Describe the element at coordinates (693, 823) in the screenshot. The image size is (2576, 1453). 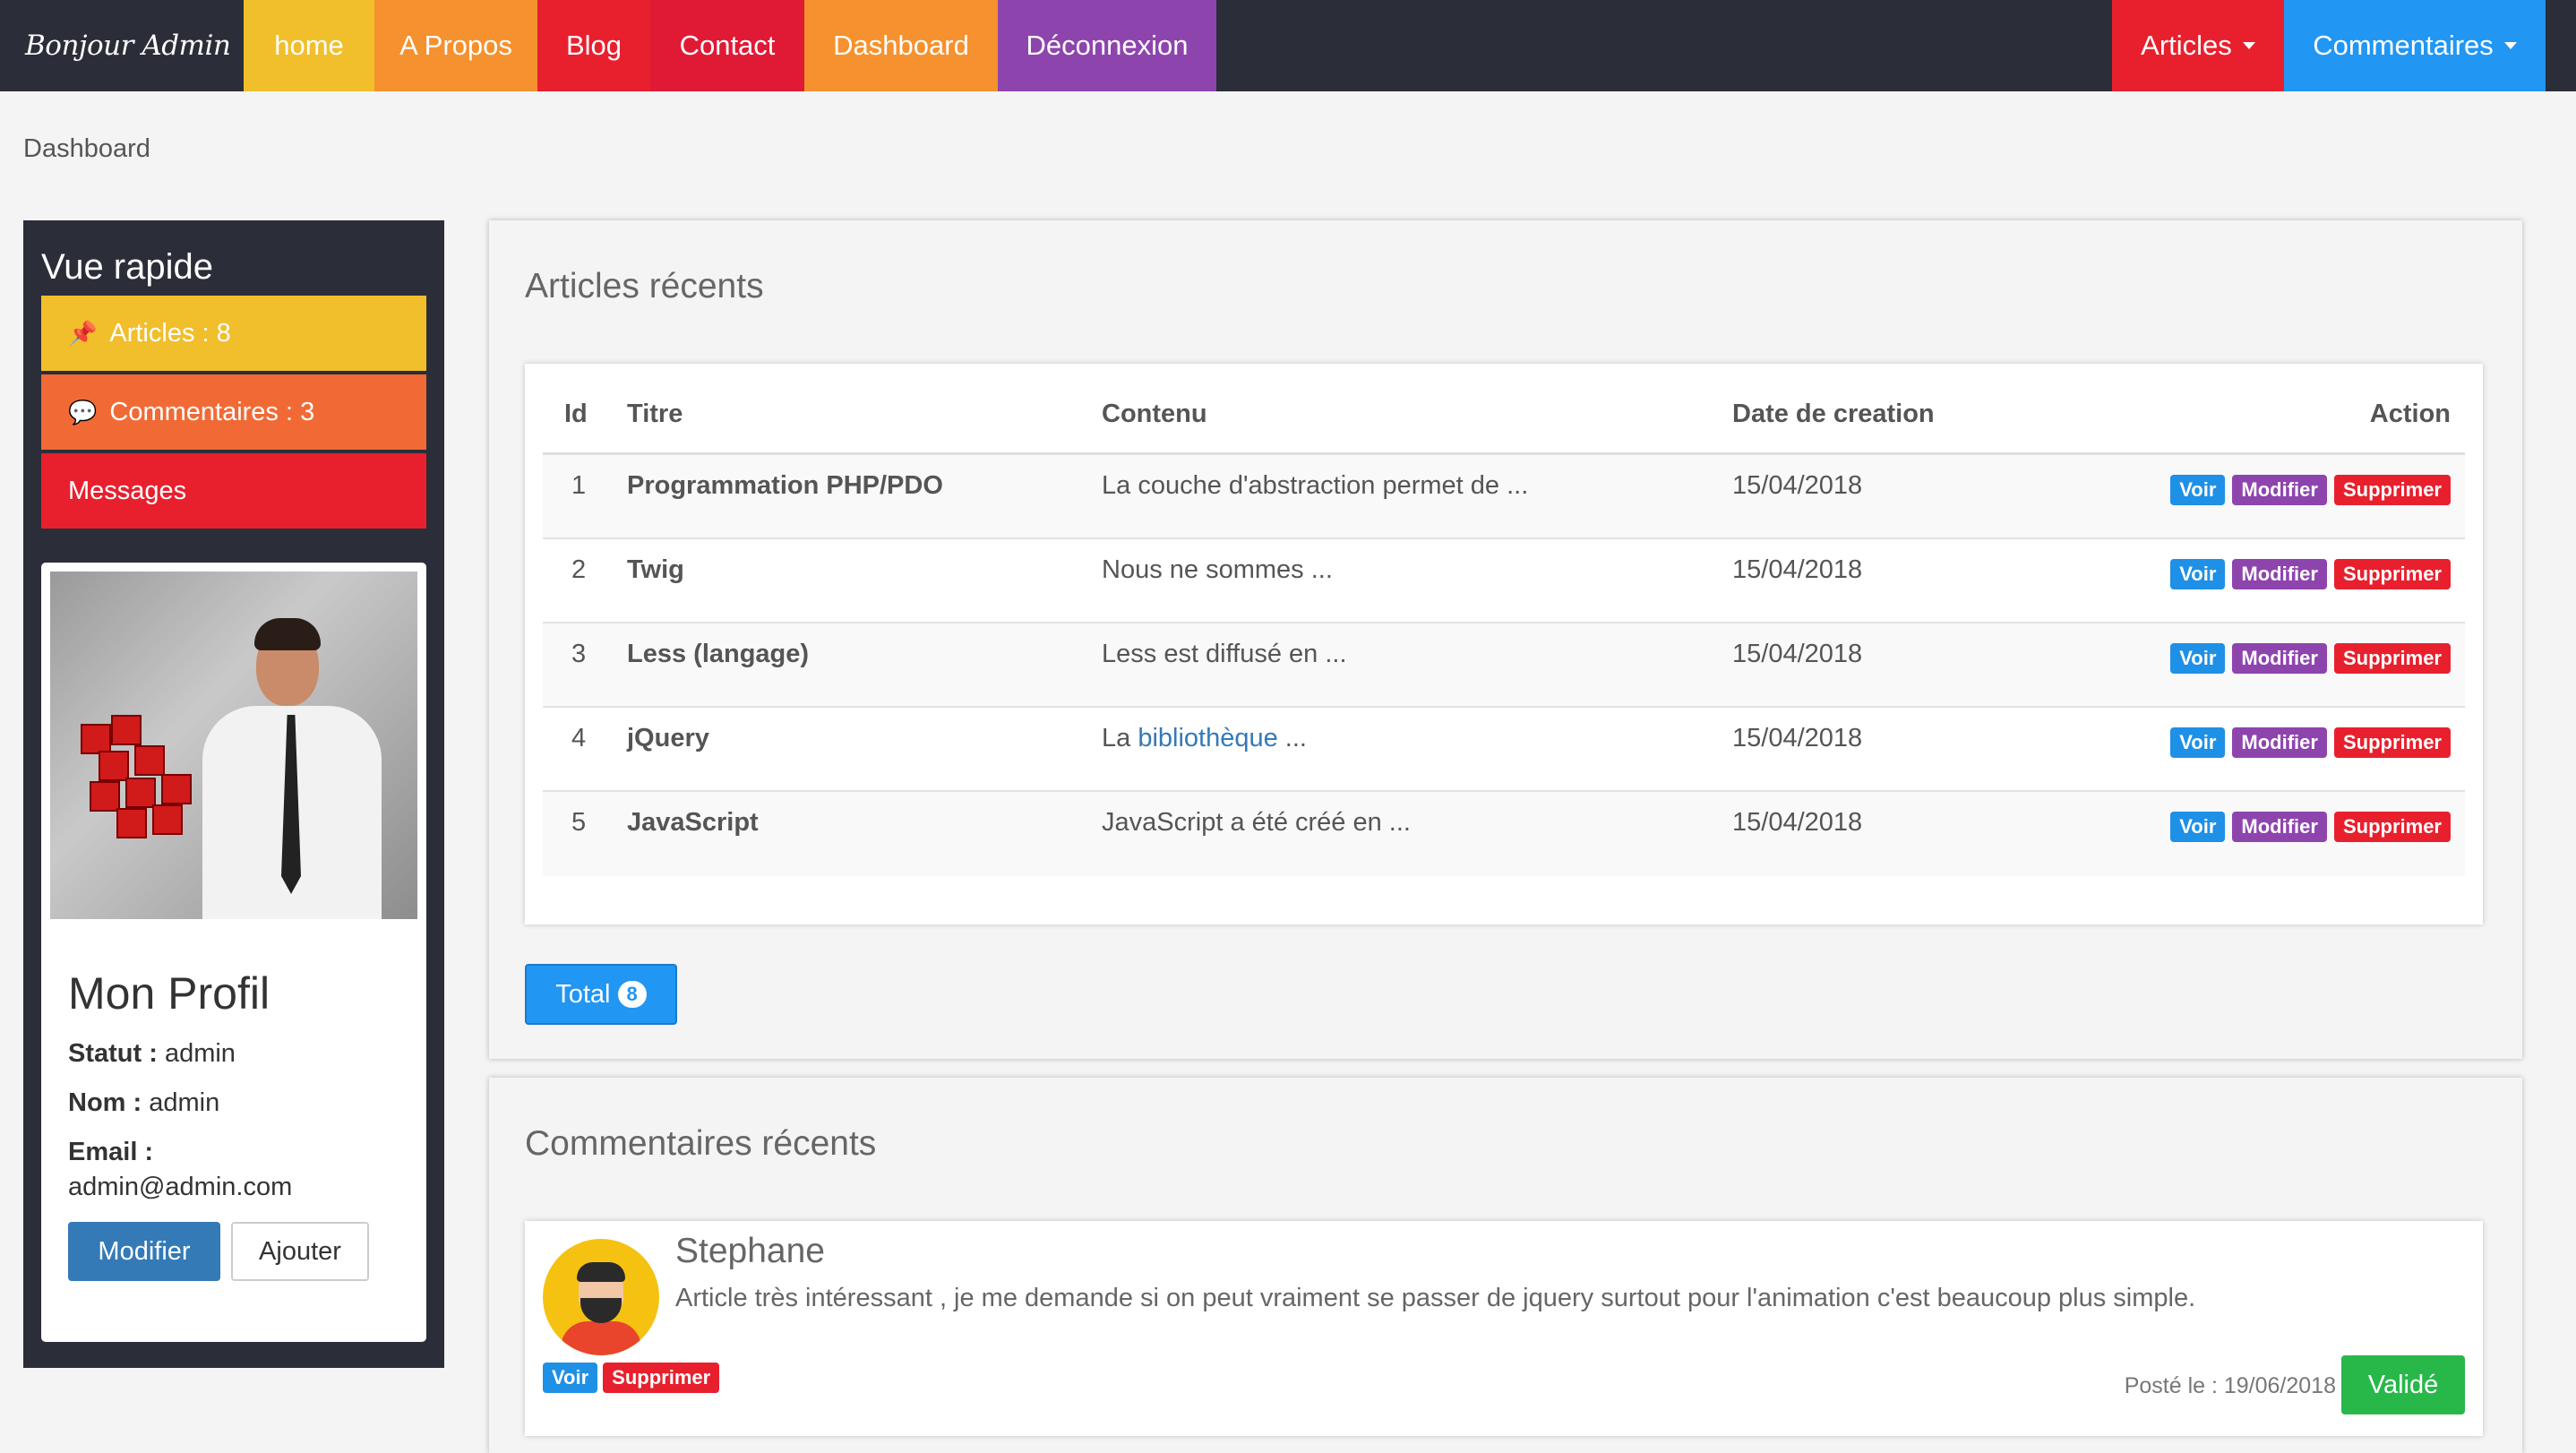
I see `row-titre: JavaScript` at that location.